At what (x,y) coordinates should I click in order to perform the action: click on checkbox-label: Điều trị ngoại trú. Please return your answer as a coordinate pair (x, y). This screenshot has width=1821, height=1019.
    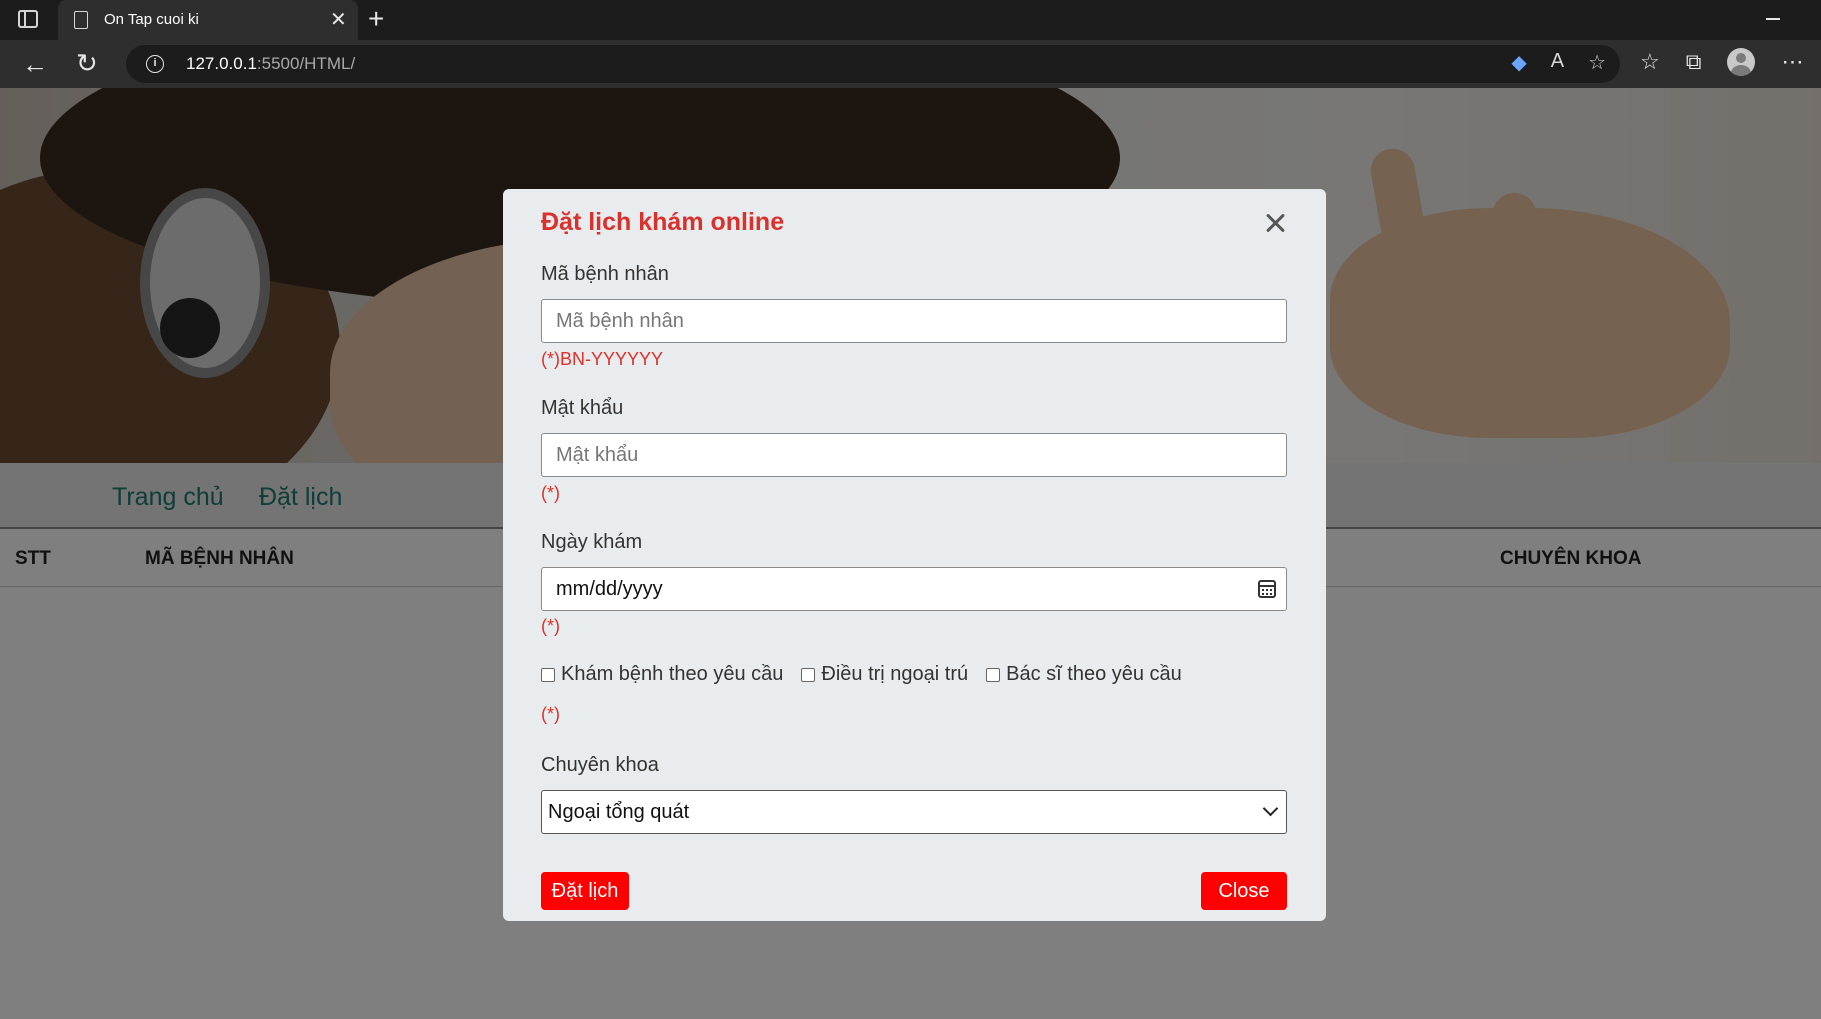
    Looking at the image, I should click on (895, 674).